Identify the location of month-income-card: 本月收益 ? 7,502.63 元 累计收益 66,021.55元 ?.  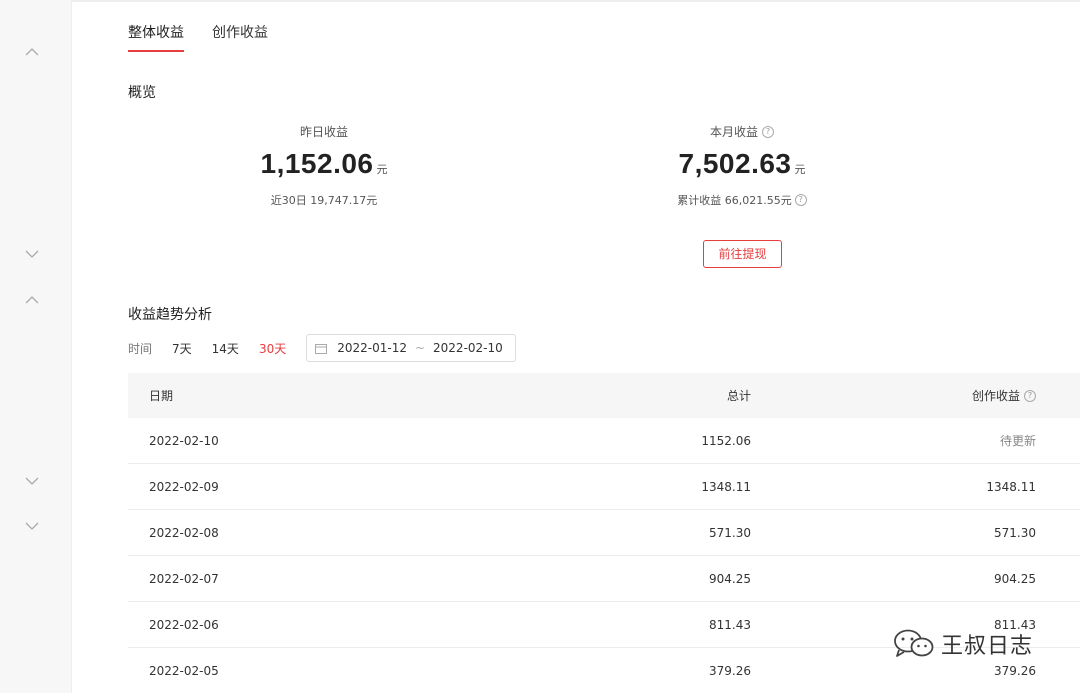
(742, 165).